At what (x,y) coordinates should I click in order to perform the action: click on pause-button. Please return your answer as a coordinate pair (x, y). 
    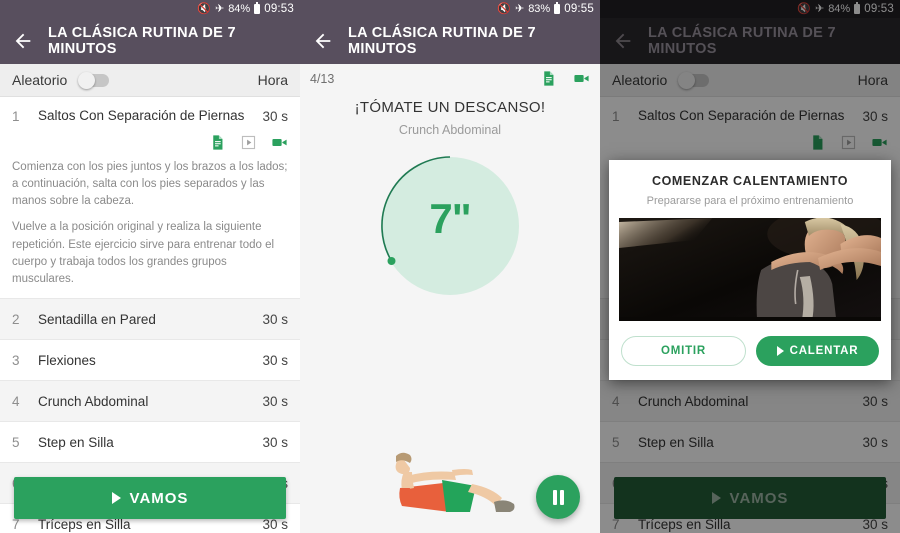
    Looking at the image, I should click on (558, 497).